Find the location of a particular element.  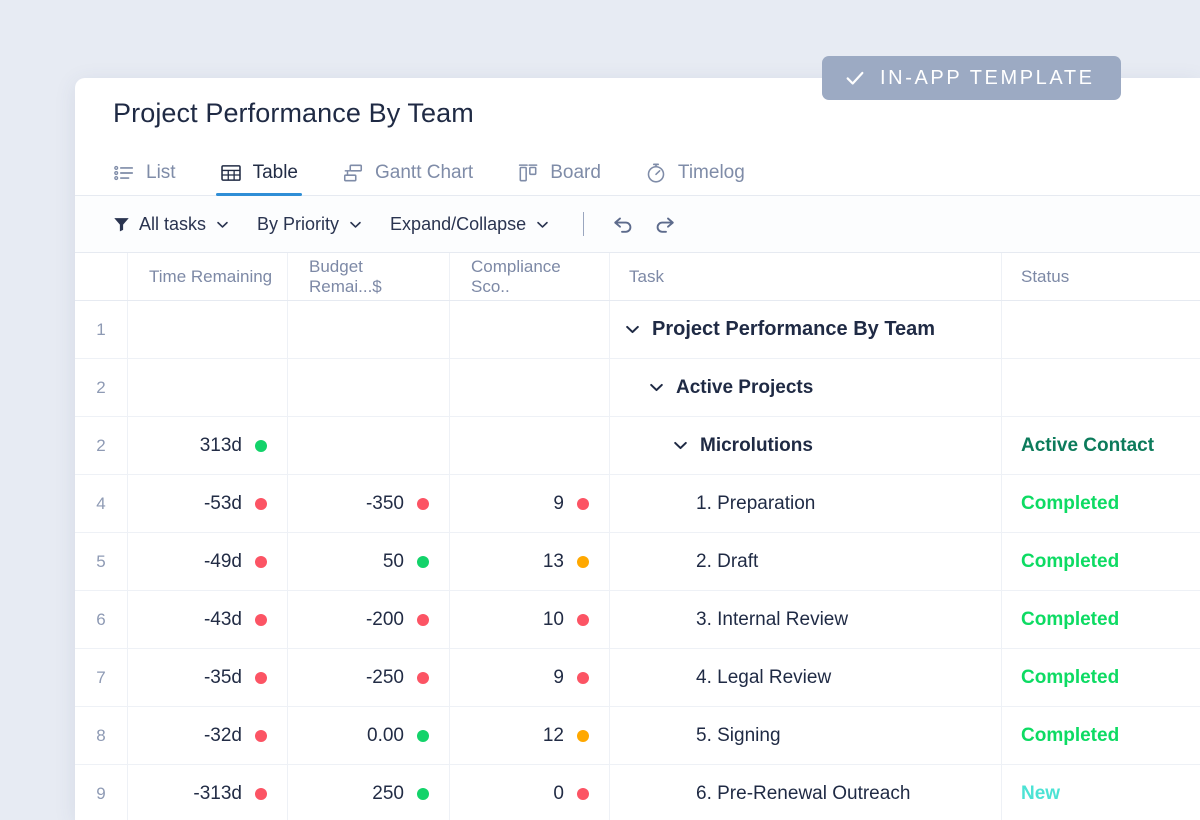

task-label: 2. Draft is located at coordinates (727, 561).